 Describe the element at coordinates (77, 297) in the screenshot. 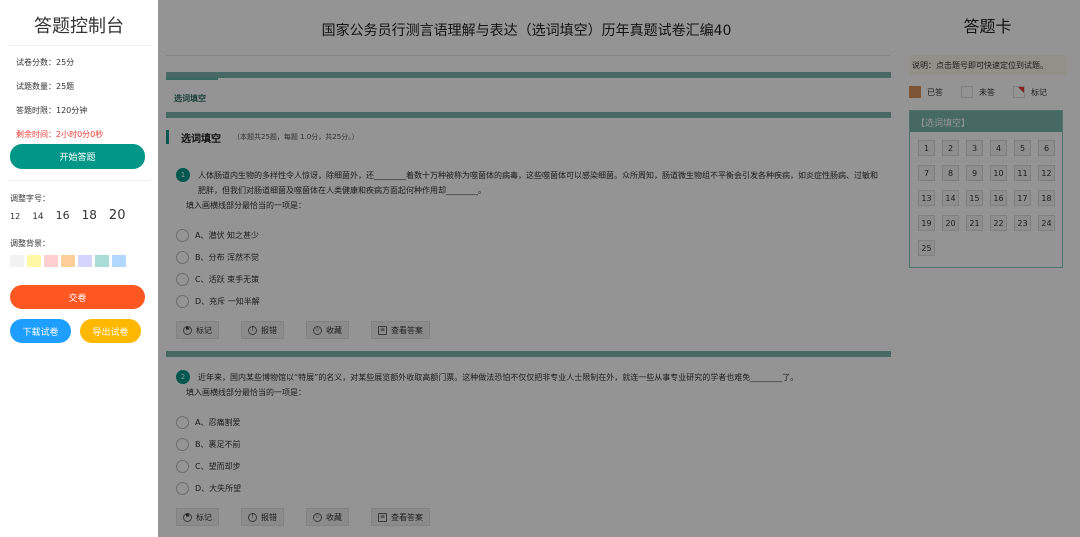

I see `submit-button: 交卷` at that location.